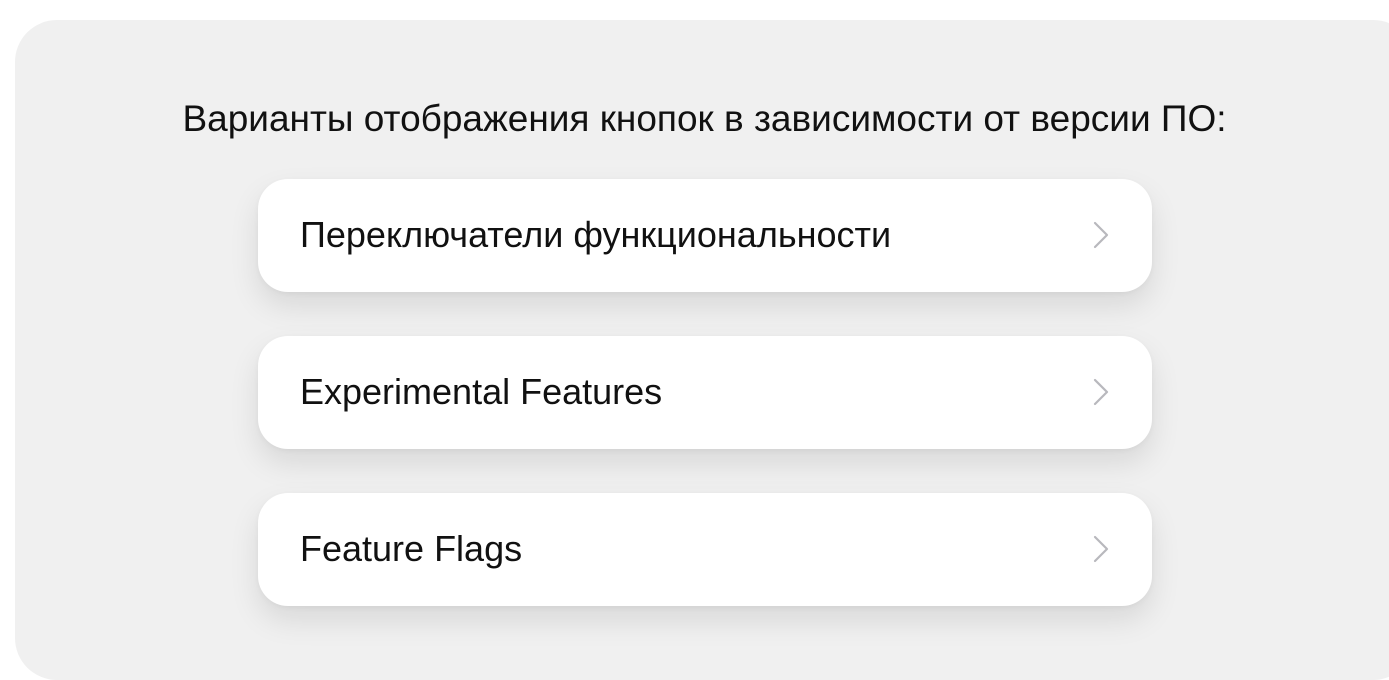  I want to click on option-label: Переключатели функциональности, so click(596, 234).